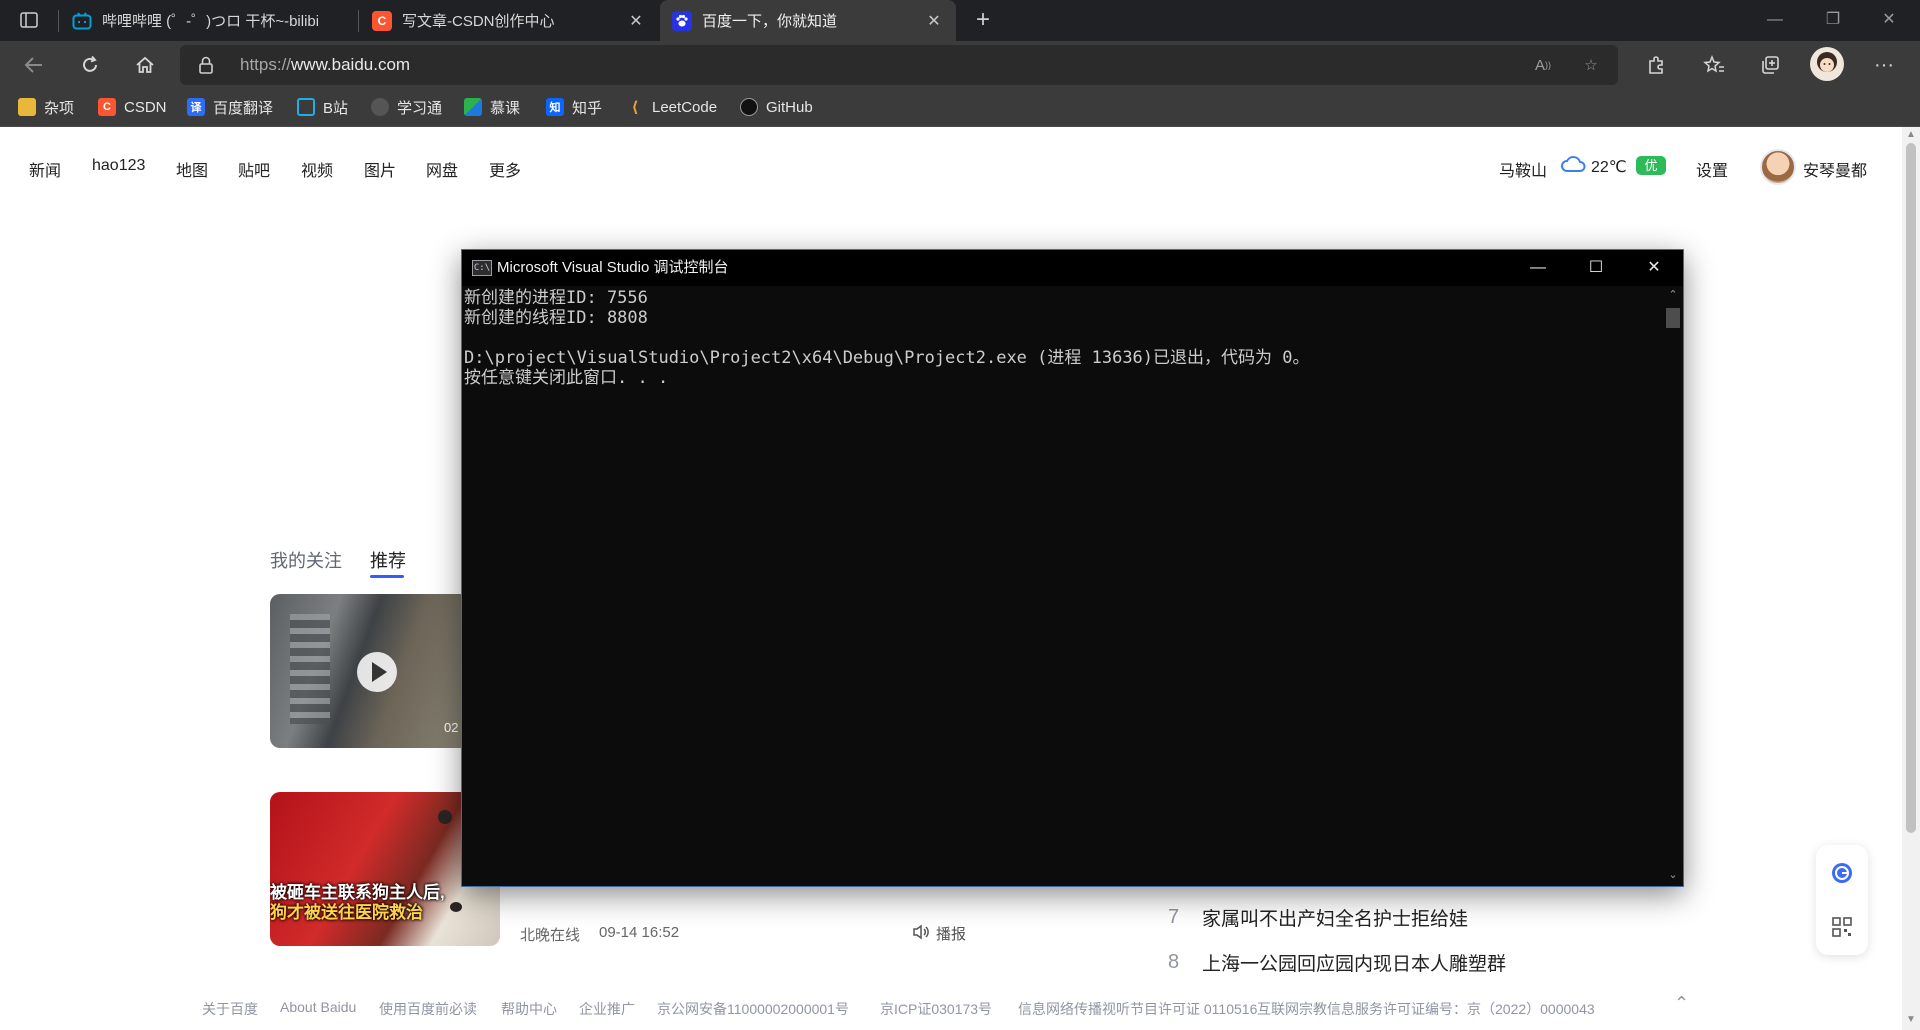 Image resolution: width=1920 pixels, height=1030 pixels. Describe the element at coordinates (1827, 64) in the screenshot. I see `profile-avatar` at that location.